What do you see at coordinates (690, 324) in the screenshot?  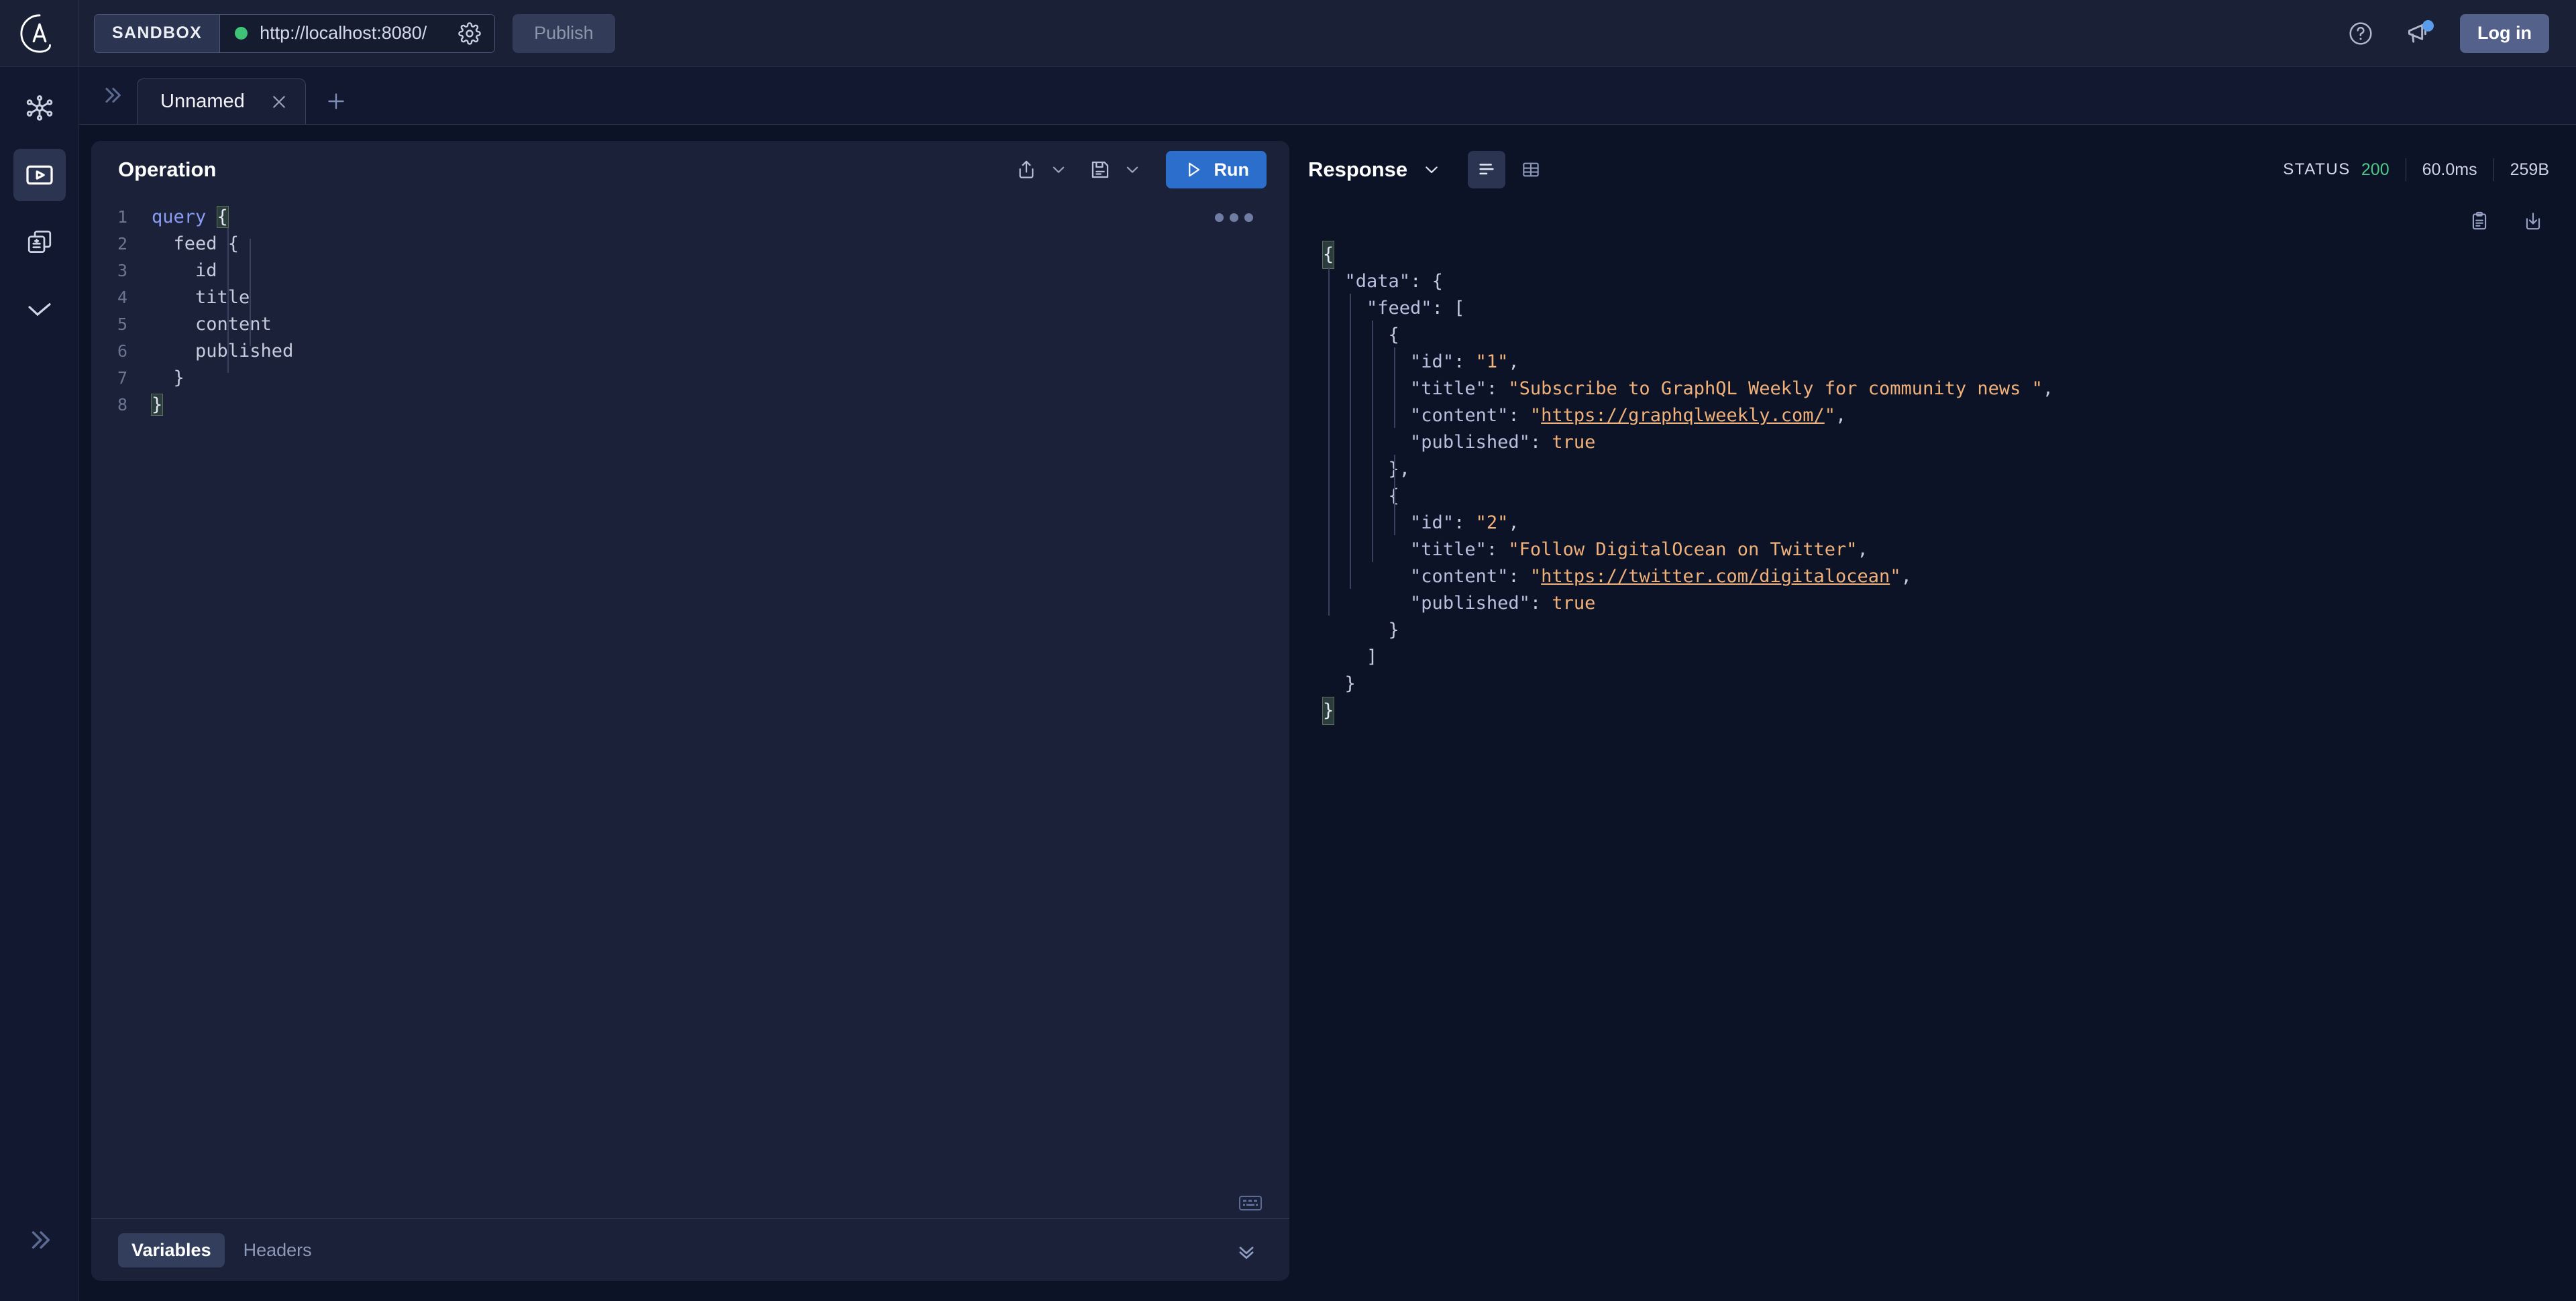 I see `code-line: 5 content` at bounding box center [690, 324].